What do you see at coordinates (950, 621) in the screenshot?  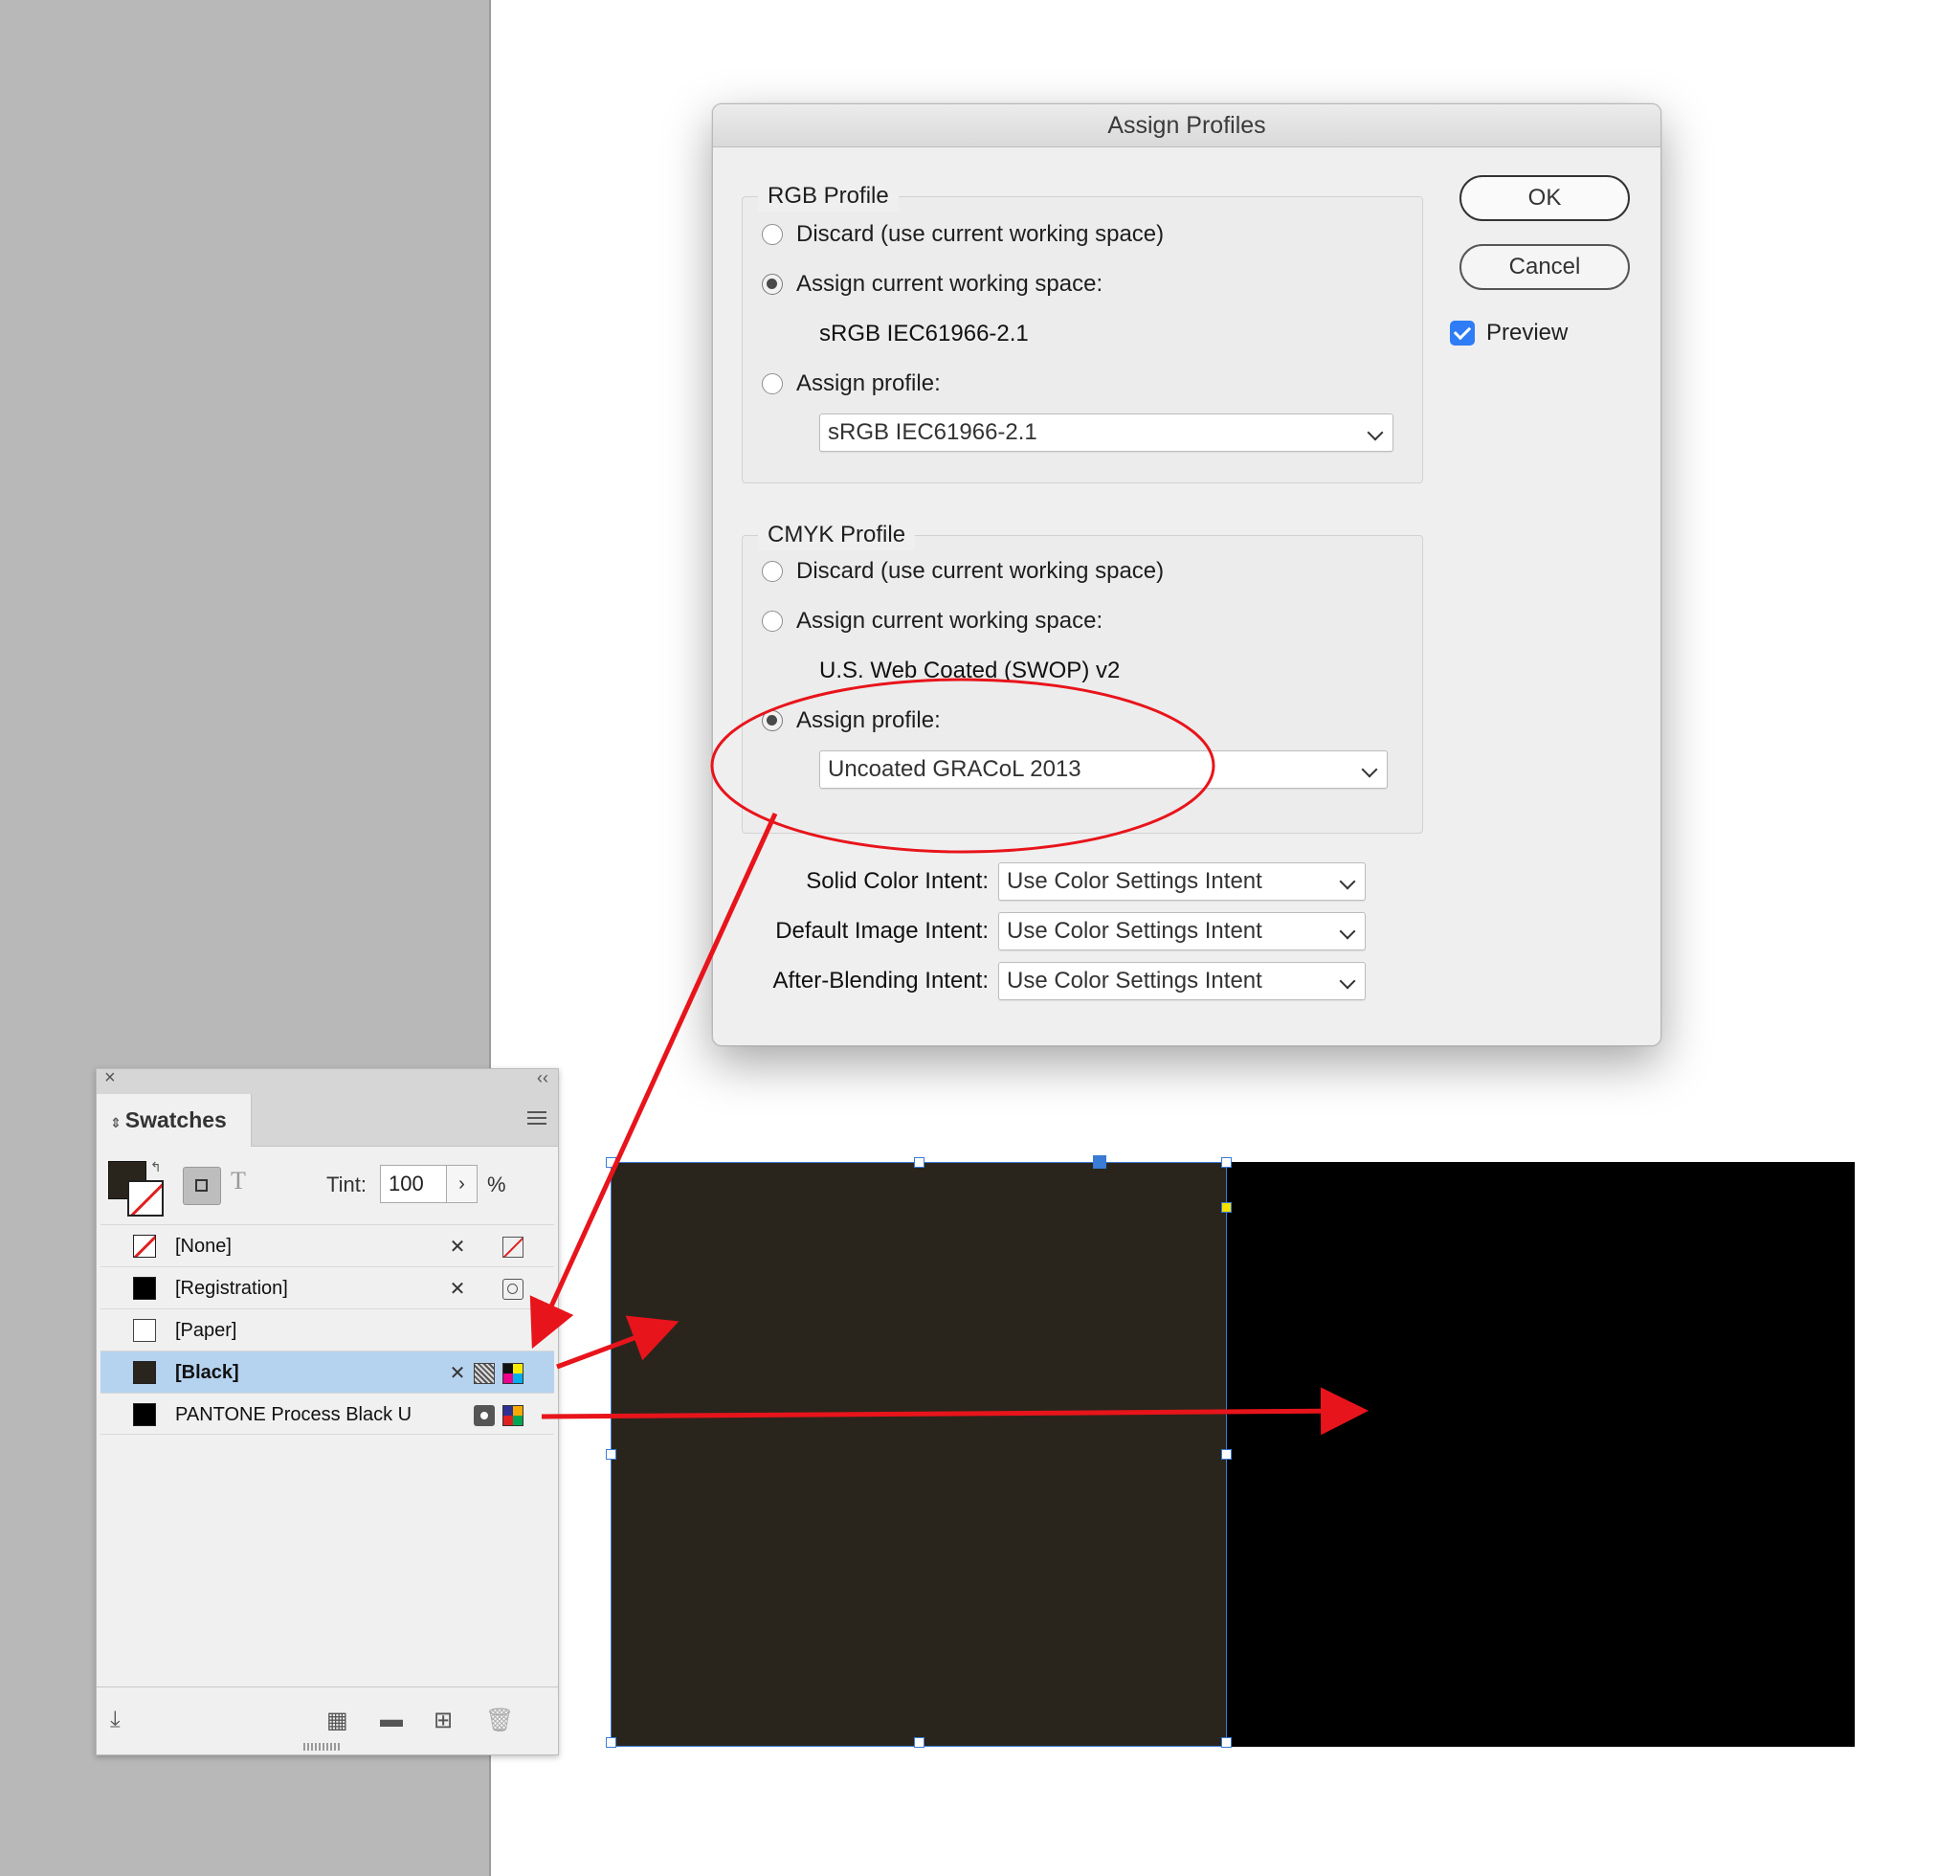 I see `cmyk-assign-current-label: Assign current working space:` at bounding box center [950, 621].